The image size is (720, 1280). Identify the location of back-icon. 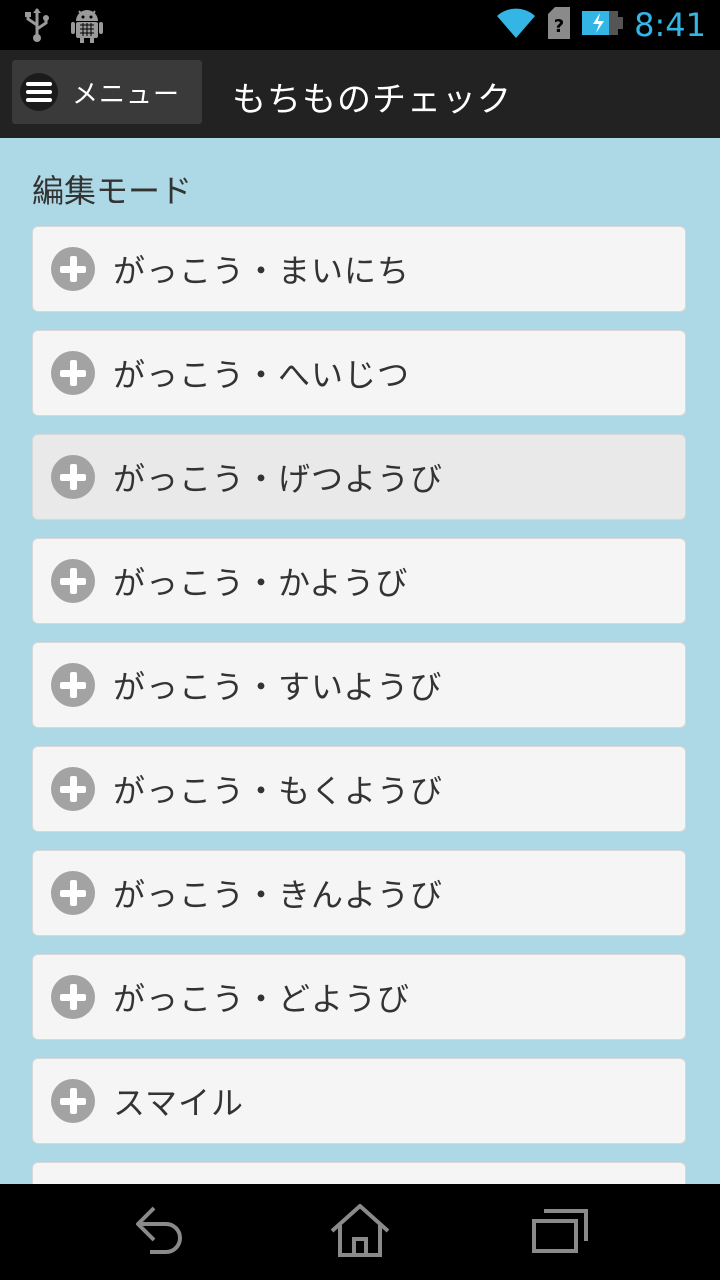
(160, 1232).